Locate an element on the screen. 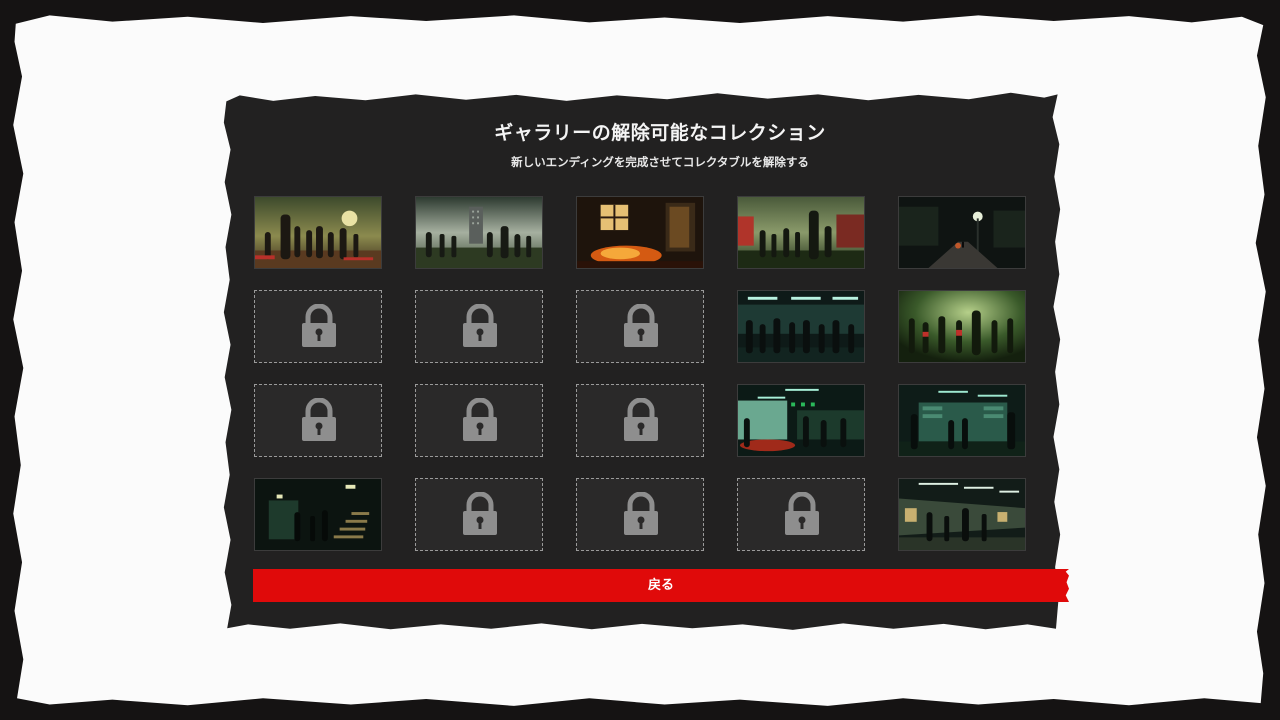 The height and width of the screenshot is (720, 1280). zombies-mall-corridor-image is located at coordinates (962, 514).